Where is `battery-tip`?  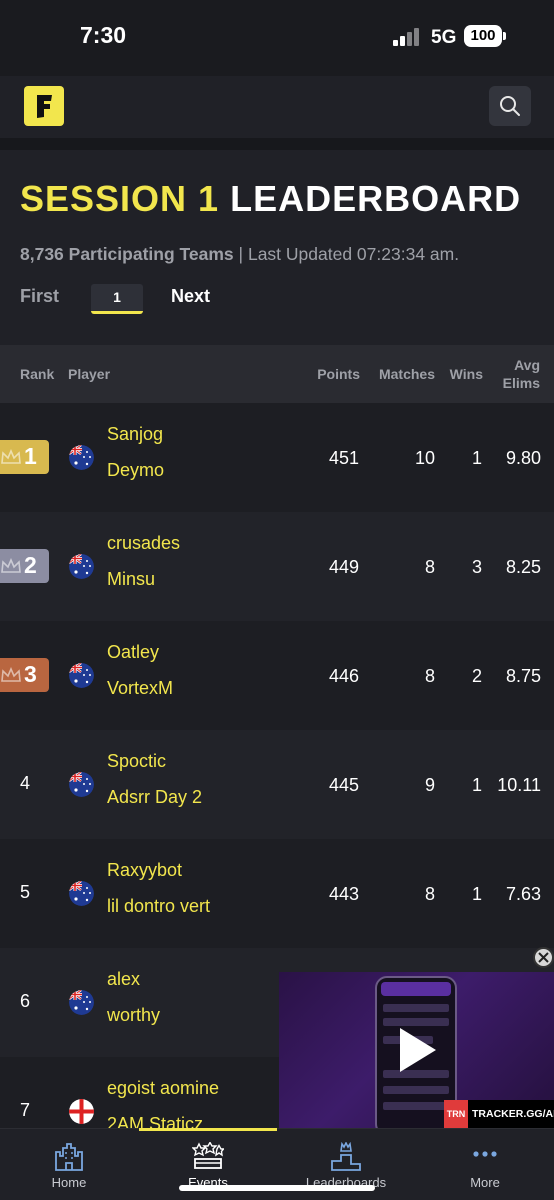
battery-tip is located at coordinates (504, 36).